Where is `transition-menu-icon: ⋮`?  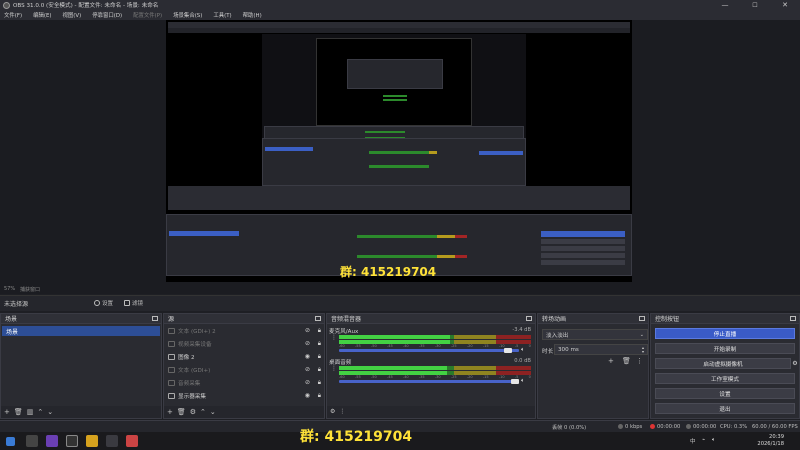 transition-menu-icon: ⋮ is located at coordinates (639, 361).